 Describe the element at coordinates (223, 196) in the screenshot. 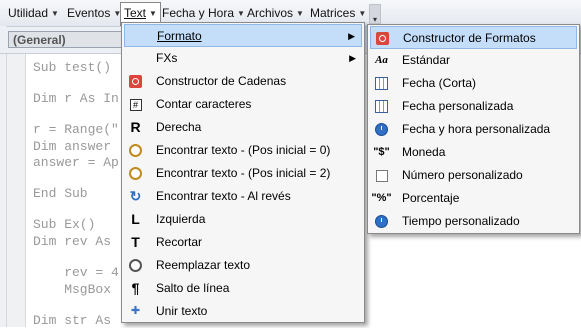

I see `menu-item-label: Encontrar texto - Al revés` at that location.